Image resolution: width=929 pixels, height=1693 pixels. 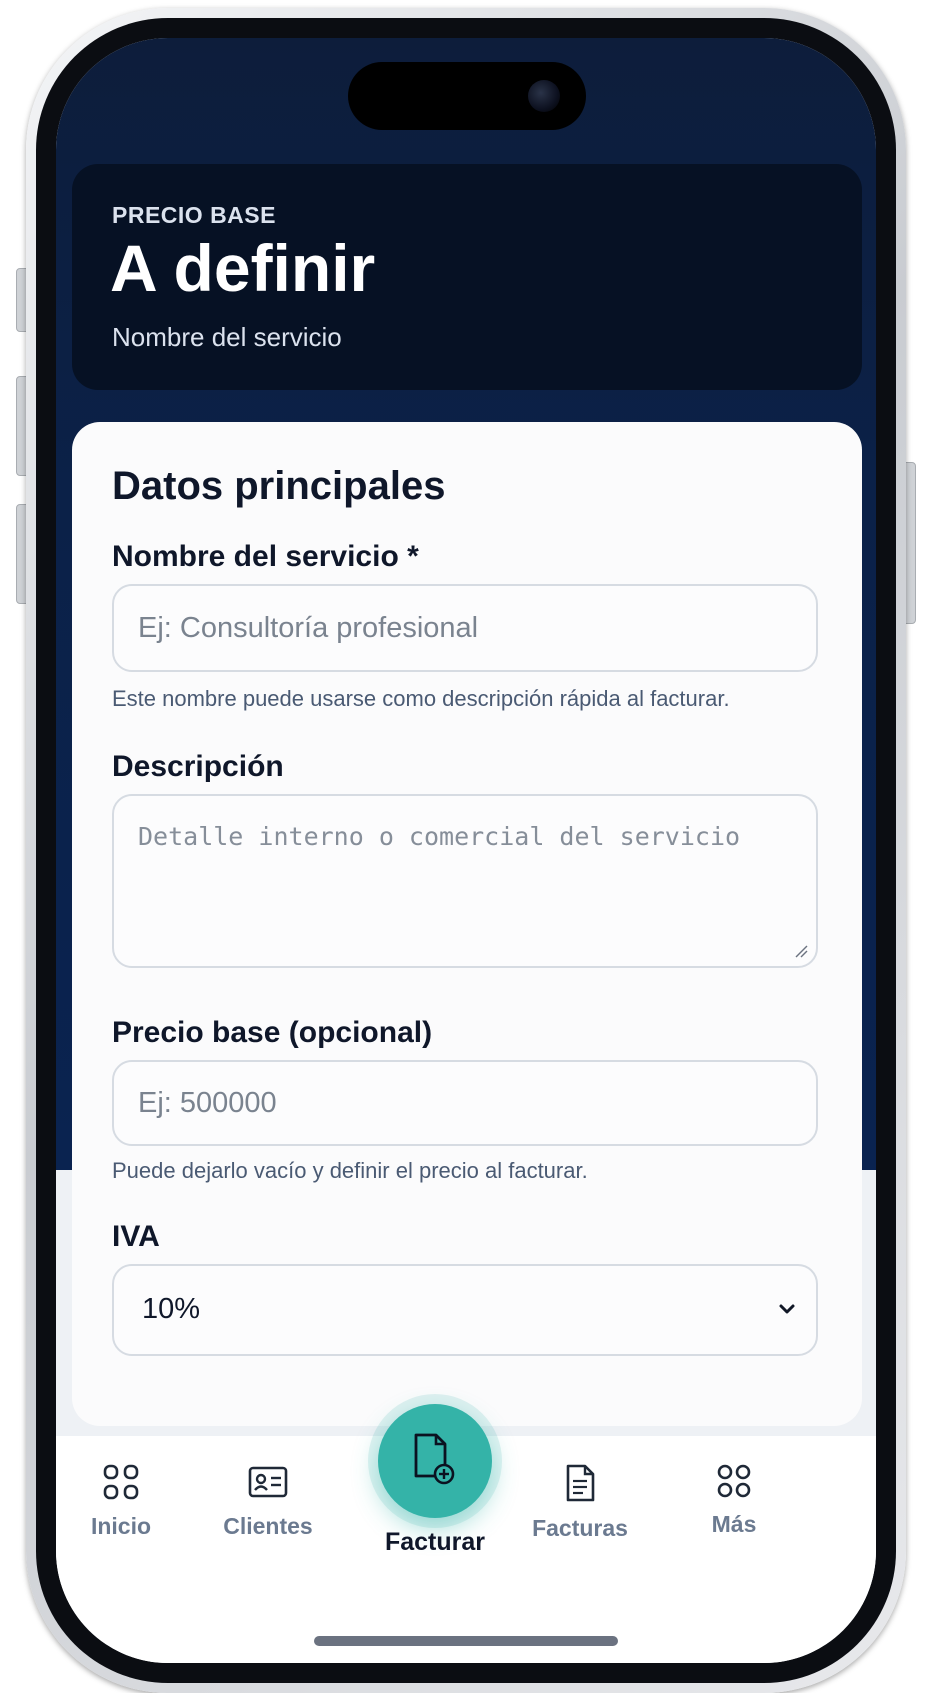 I want to click on tab-clientes: Clientes, so click(x=268, y=1502).